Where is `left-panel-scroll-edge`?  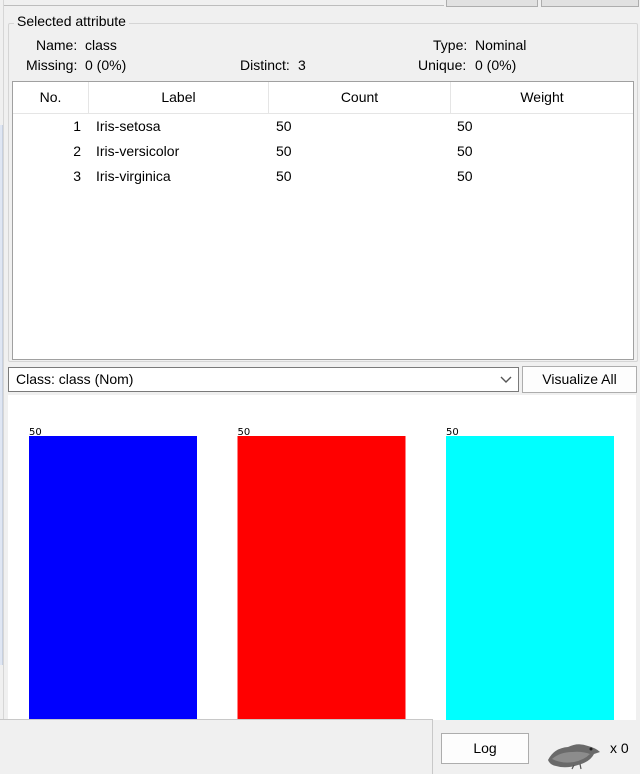
left-panel-scroll-edge is located at coordinates (1, 395).